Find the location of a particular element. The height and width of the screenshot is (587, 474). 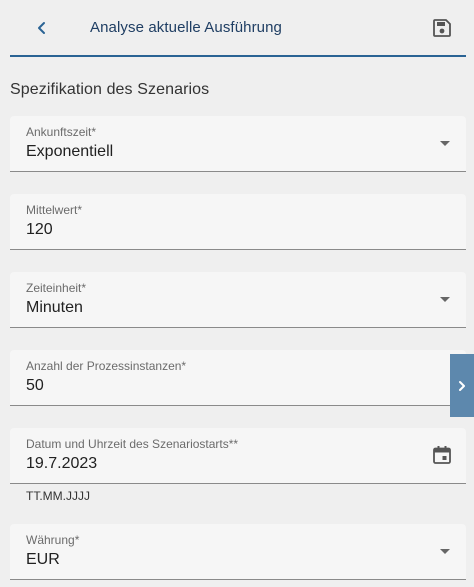

currency-select: Währung* EUR is located at coordinates (238, 552).